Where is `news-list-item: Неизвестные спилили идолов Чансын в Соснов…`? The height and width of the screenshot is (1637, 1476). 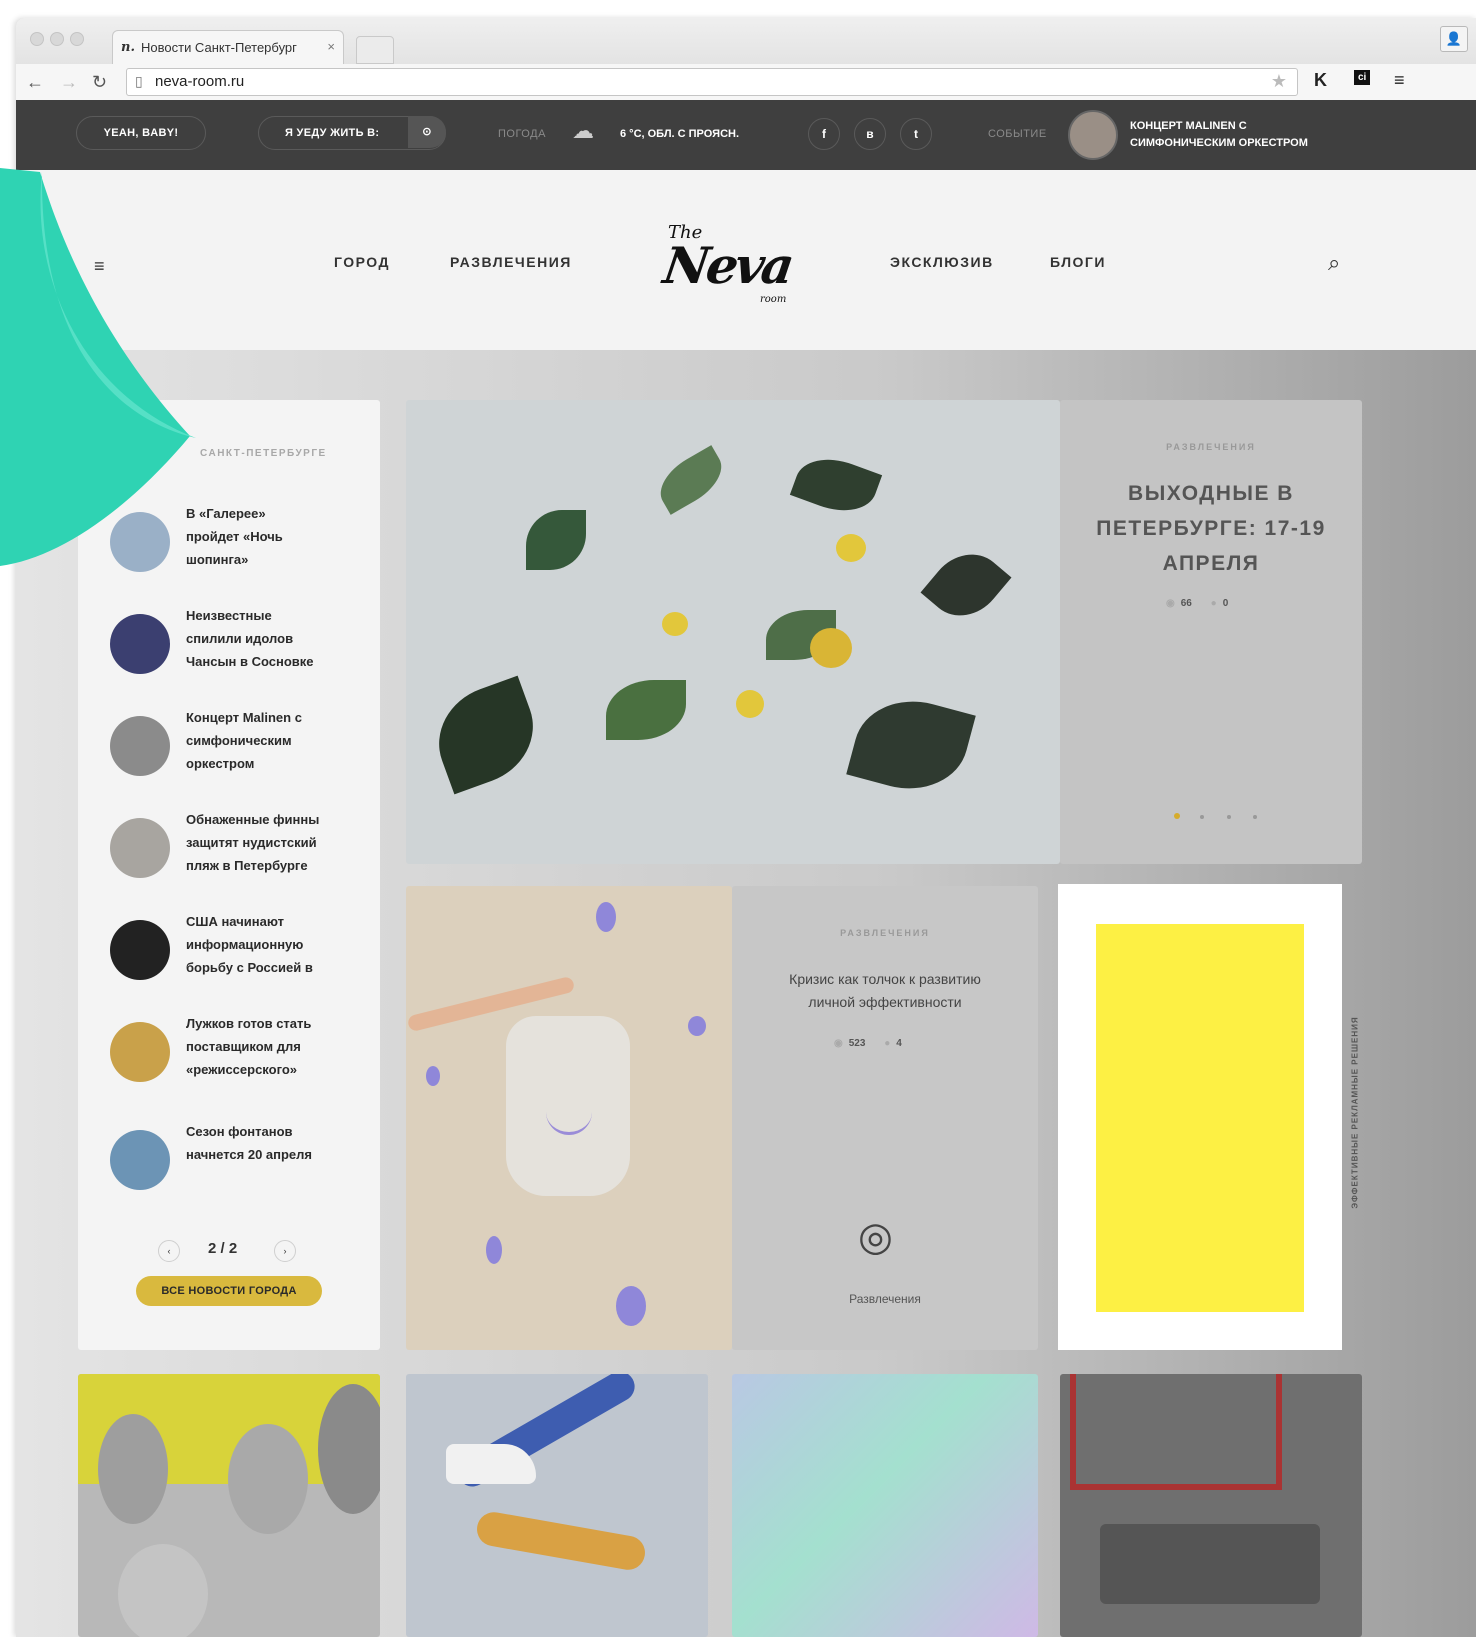 news-list-item: Неизвестные спилили идолов Чансын в Соснов… is located at coordinates (230, 644).